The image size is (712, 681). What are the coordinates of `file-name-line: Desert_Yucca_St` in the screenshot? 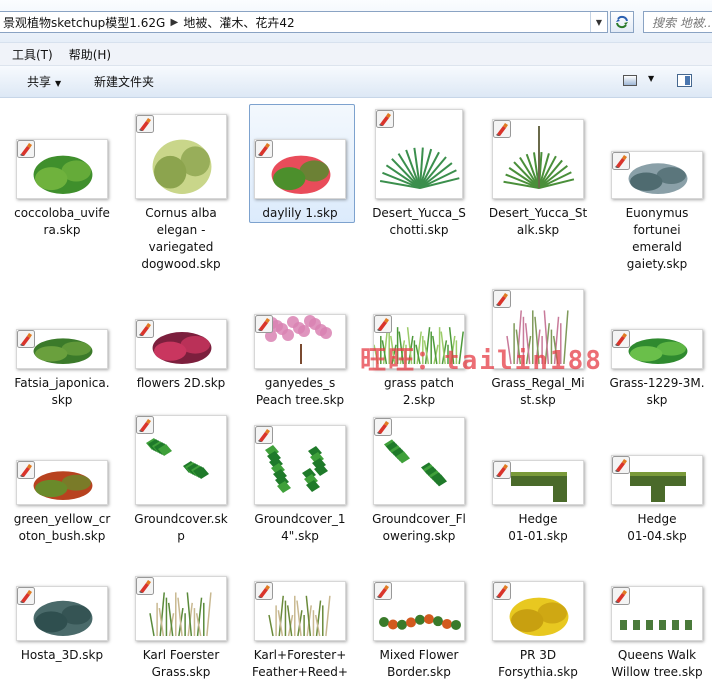 It's located at (538, 213).